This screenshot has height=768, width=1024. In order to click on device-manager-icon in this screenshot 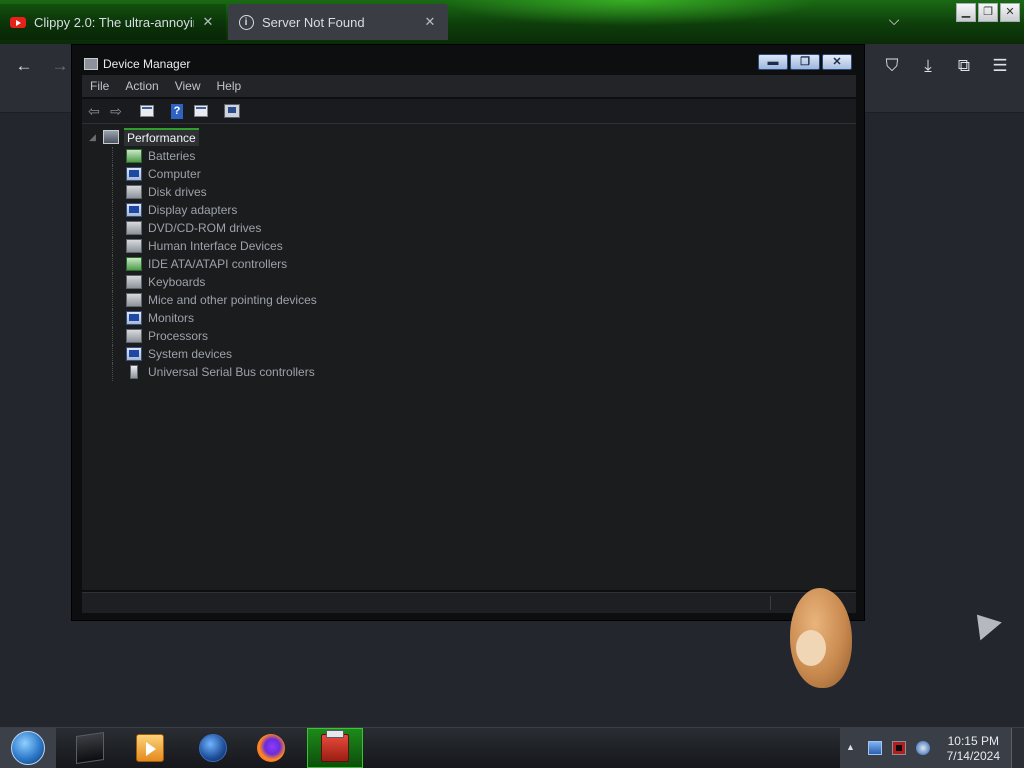, I will do `click(91, 64)`.